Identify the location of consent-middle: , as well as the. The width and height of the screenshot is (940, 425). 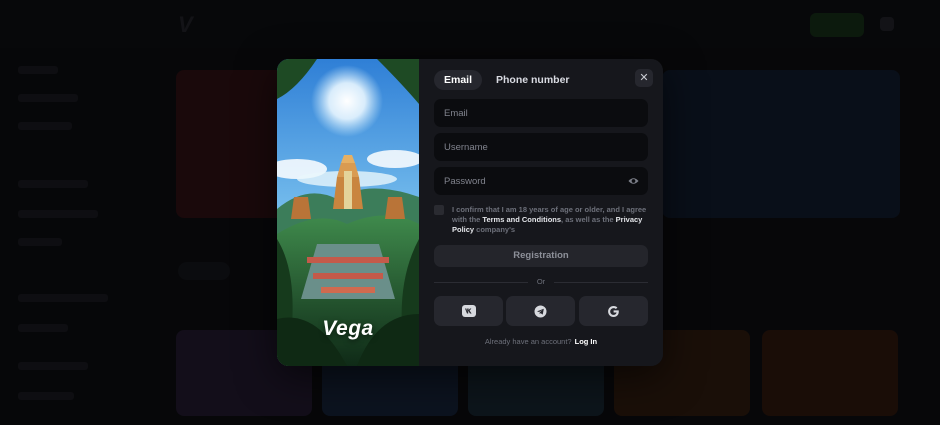
(588, 219).